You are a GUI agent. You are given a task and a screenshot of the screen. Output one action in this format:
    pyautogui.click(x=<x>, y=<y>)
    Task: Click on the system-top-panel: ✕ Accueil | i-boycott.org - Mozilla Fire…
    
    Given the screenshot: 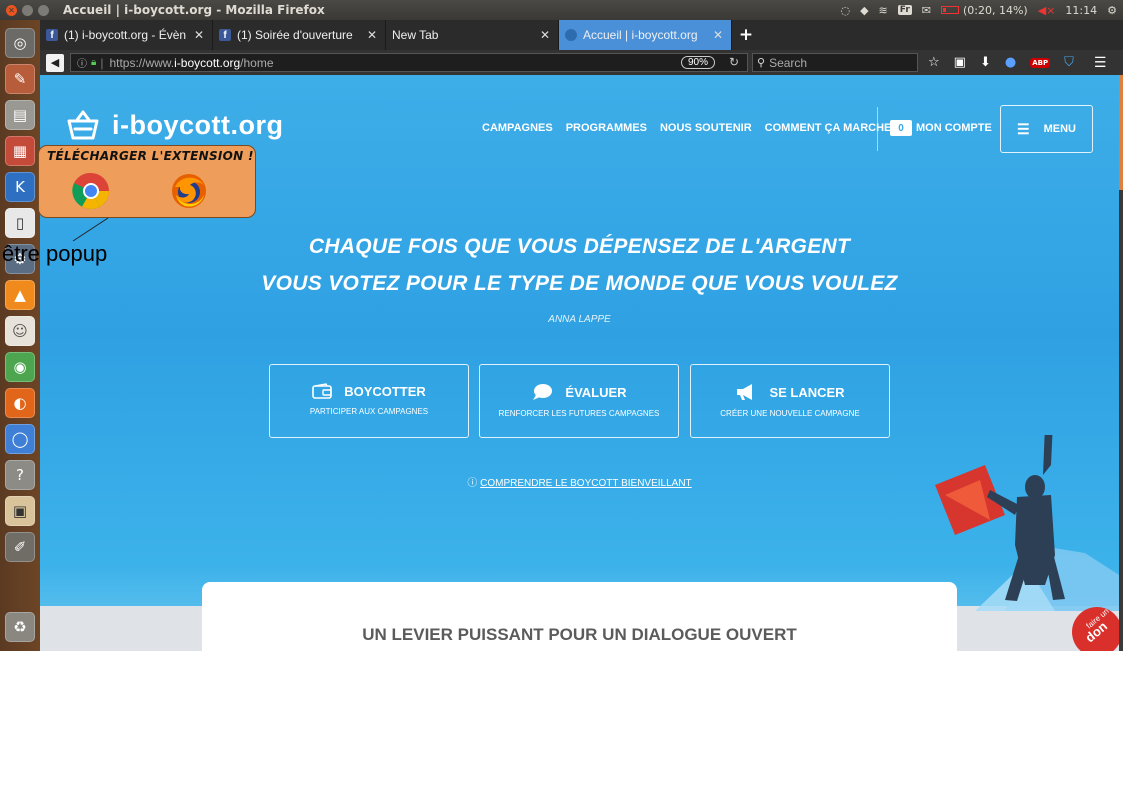 What is the action you would take?
    pyautogui.click(x=561, y=10)
    